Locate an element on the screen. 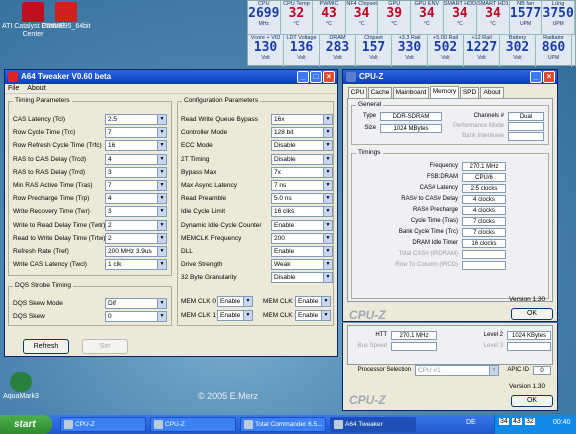 This screenshot has height=434, width=576. config-select-value: Disable is located at coordinates (285, 159).